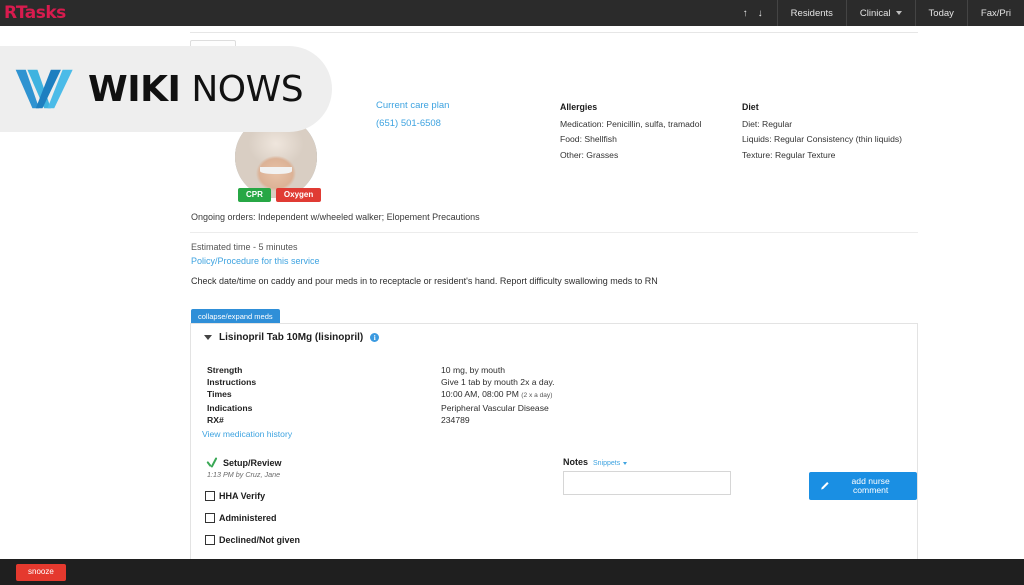 This screenshot has height=585, width=1024. Describe the element at coordinates (208, 337) in the screenshot. I see `caret-down-icon` at that location.